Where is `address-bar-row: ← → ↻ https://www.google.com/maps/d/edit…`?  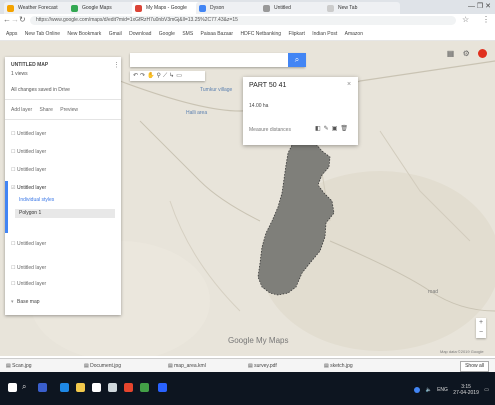 address-bar-row: ← → ↻ https://www.google.com/maps/d/edit… is located at coordinates (247, 21).